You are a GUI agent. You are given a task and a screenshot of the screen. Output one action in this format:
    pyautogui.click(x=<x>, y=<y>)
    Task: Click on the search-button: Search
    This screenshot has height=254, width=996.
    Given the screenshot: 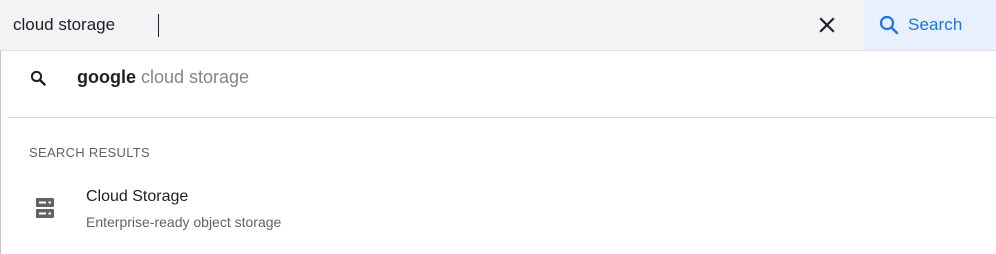 What is the action you would take?
    pyautogui.click(x=930, y=25)
    